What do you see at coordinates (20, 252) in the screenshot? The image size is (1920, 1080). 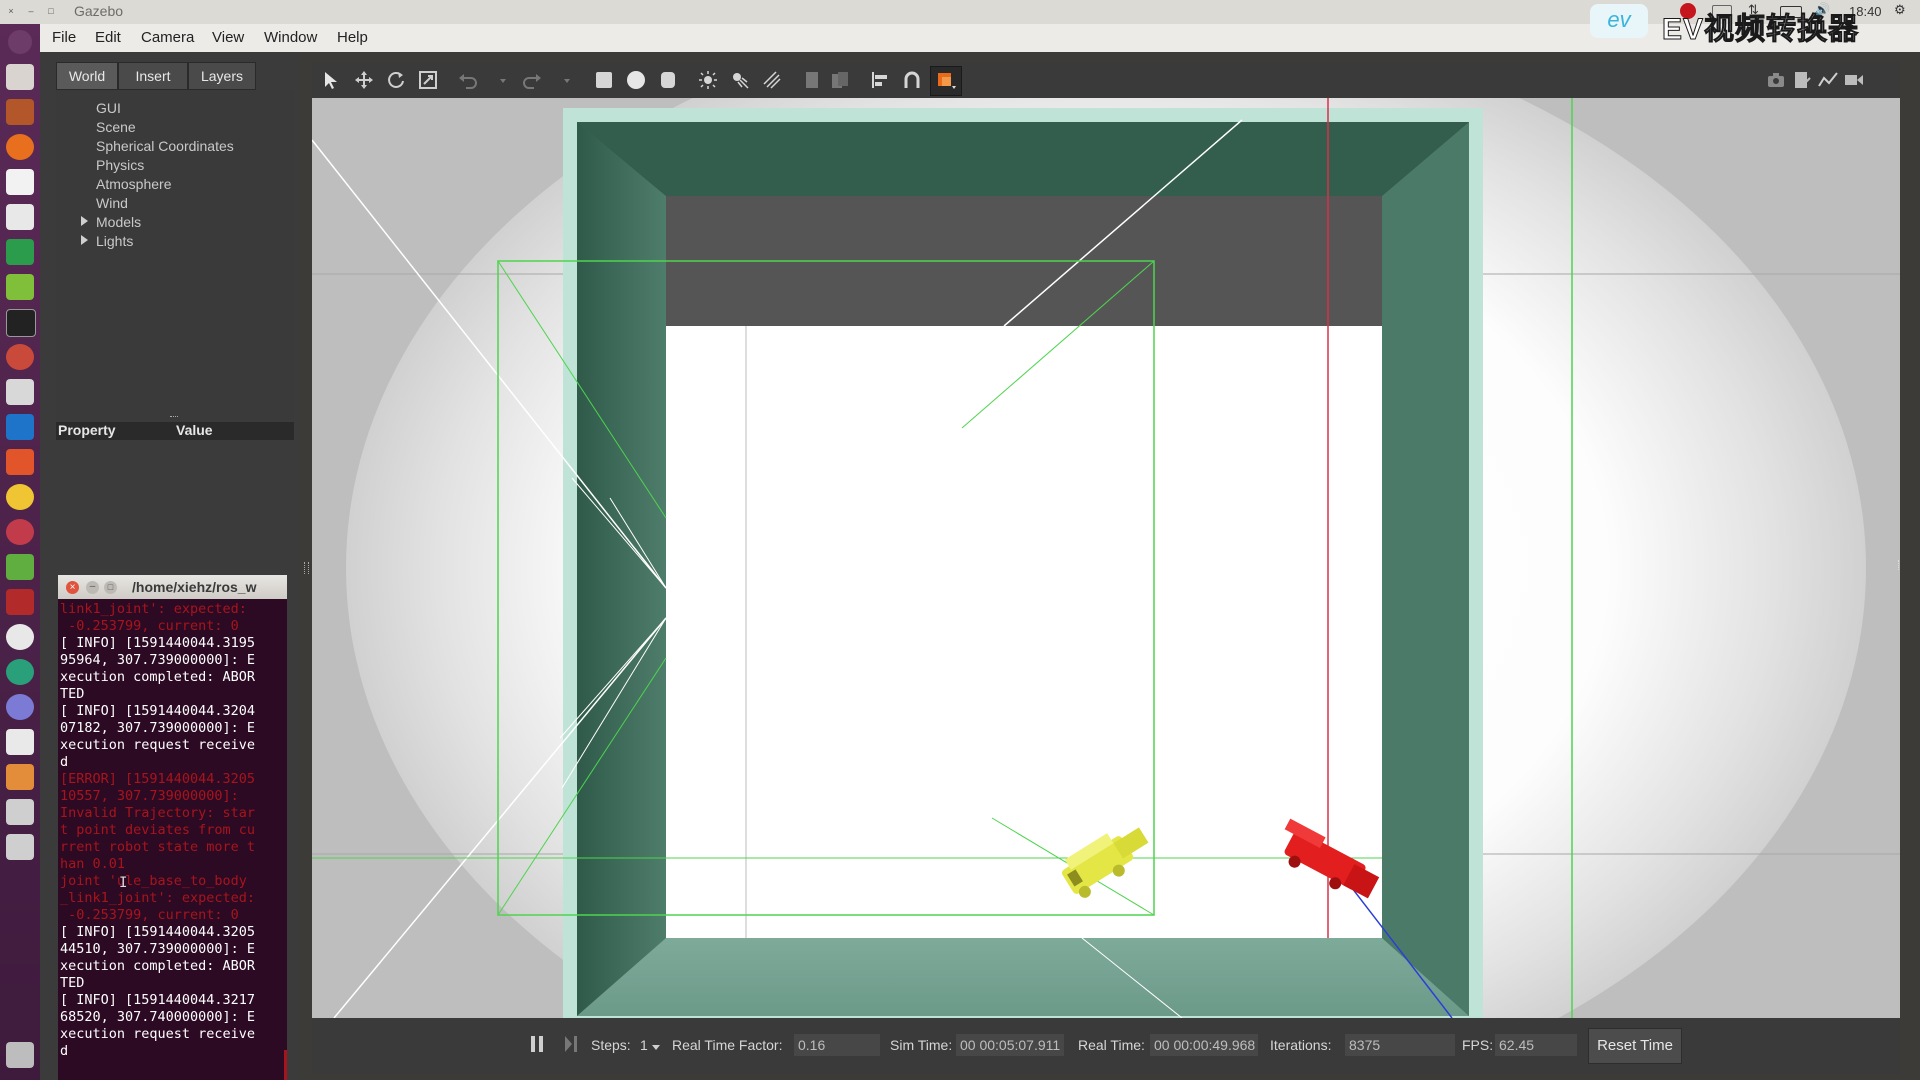 I see `spreadsheet-icon` at bounding box center [20, 252].